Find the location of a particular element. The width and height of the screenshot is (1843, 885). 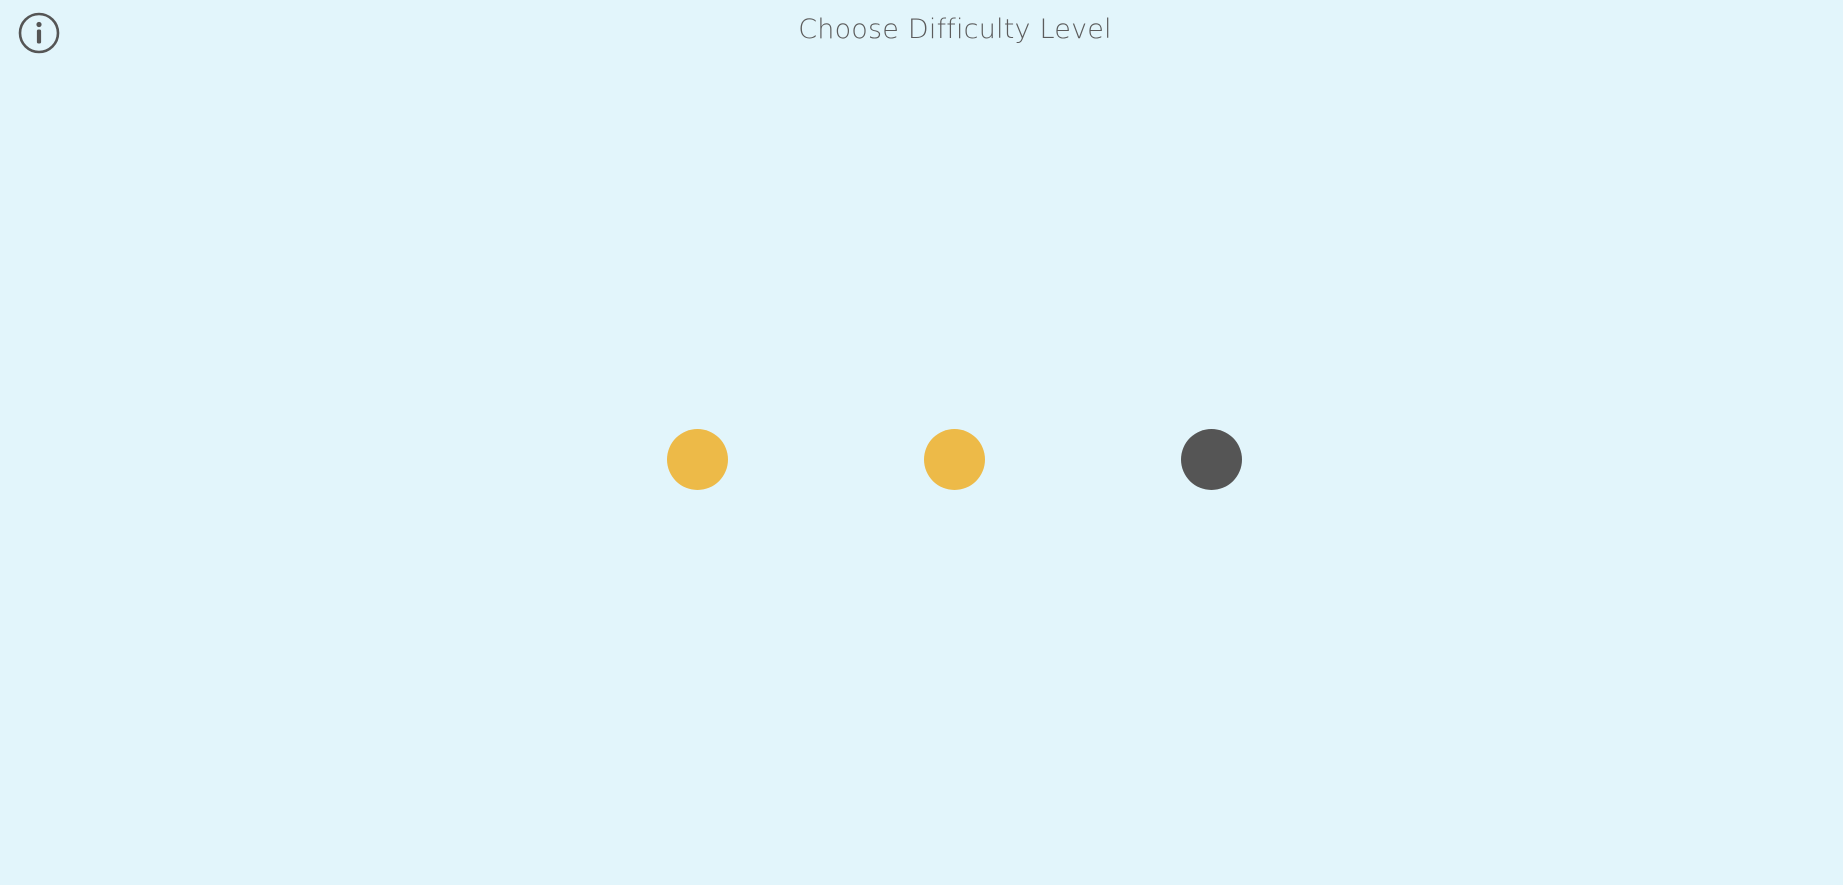

difficulty-level-2-button is located at coordinates (954, 459).